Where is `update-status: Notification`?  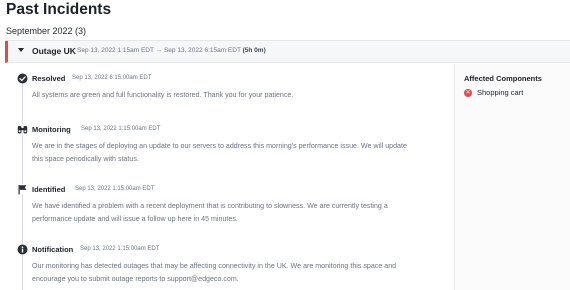 update-status: Notification is located at coordinates (53, 249).